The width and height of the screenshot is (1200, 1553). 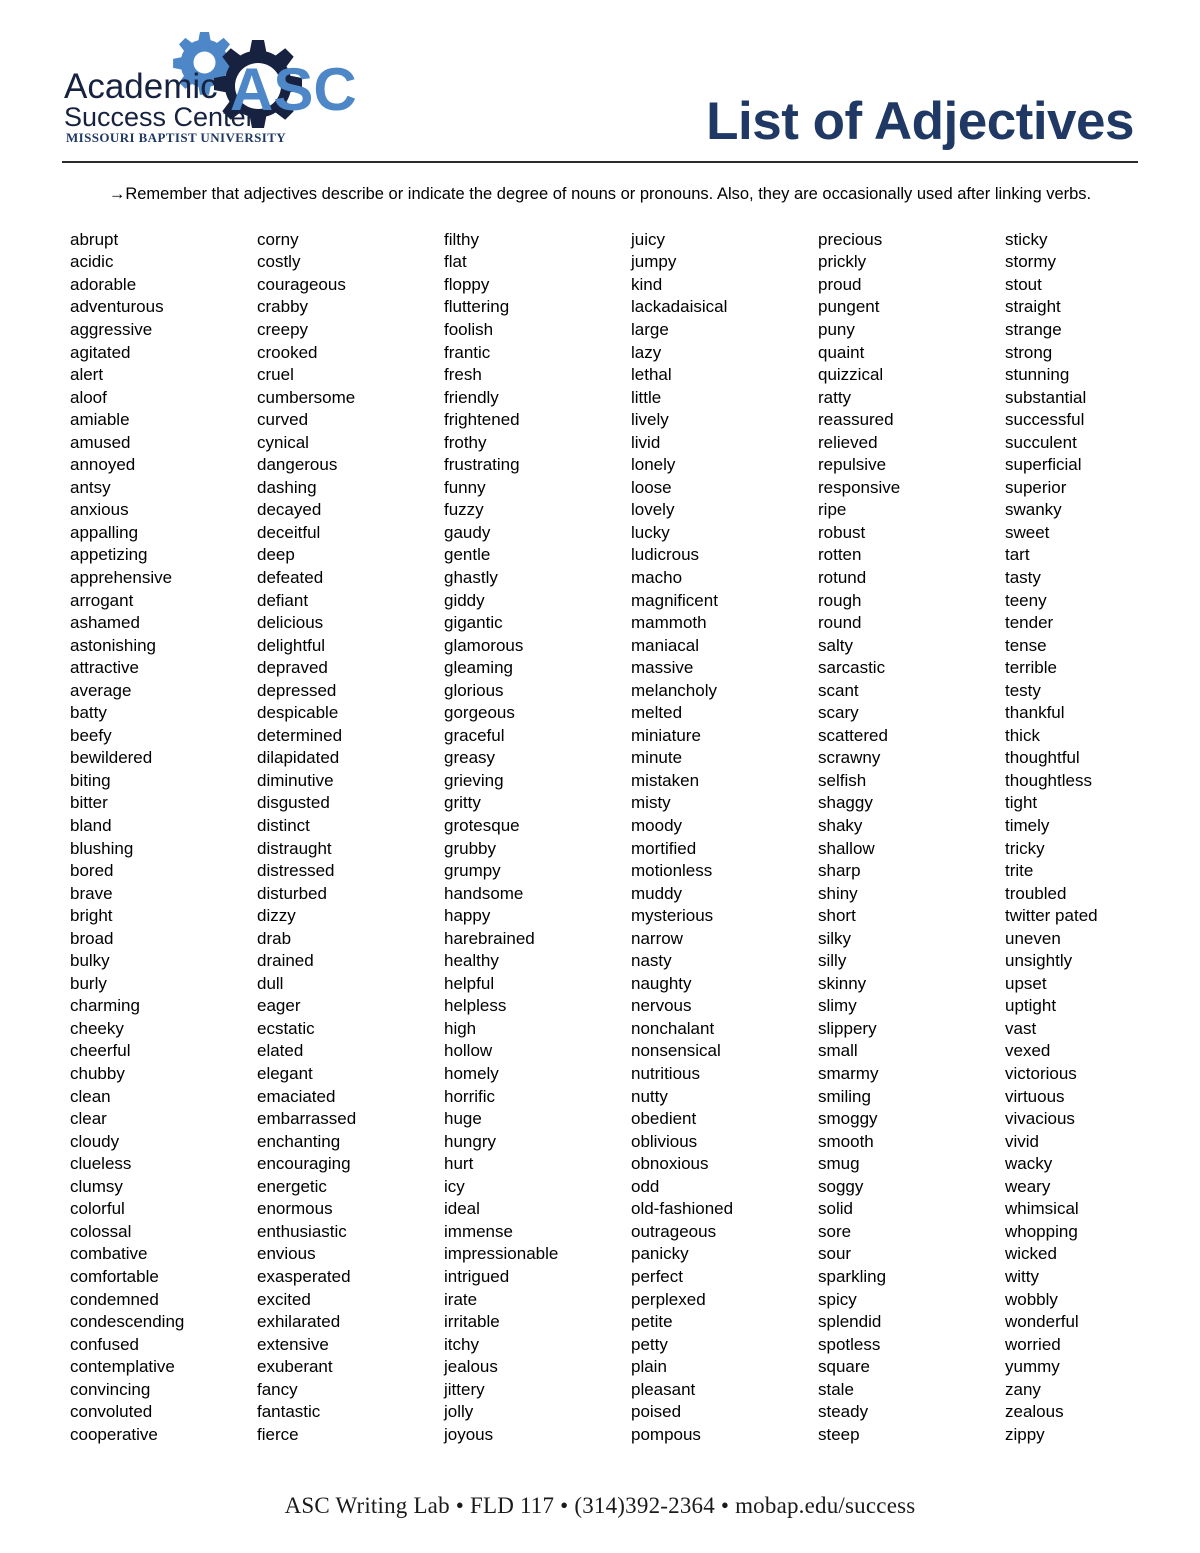 What do you see at coordinates (656, 1412) in the screenshot?
I see `adjective-word: poised` at bounding box center [656, 1412].